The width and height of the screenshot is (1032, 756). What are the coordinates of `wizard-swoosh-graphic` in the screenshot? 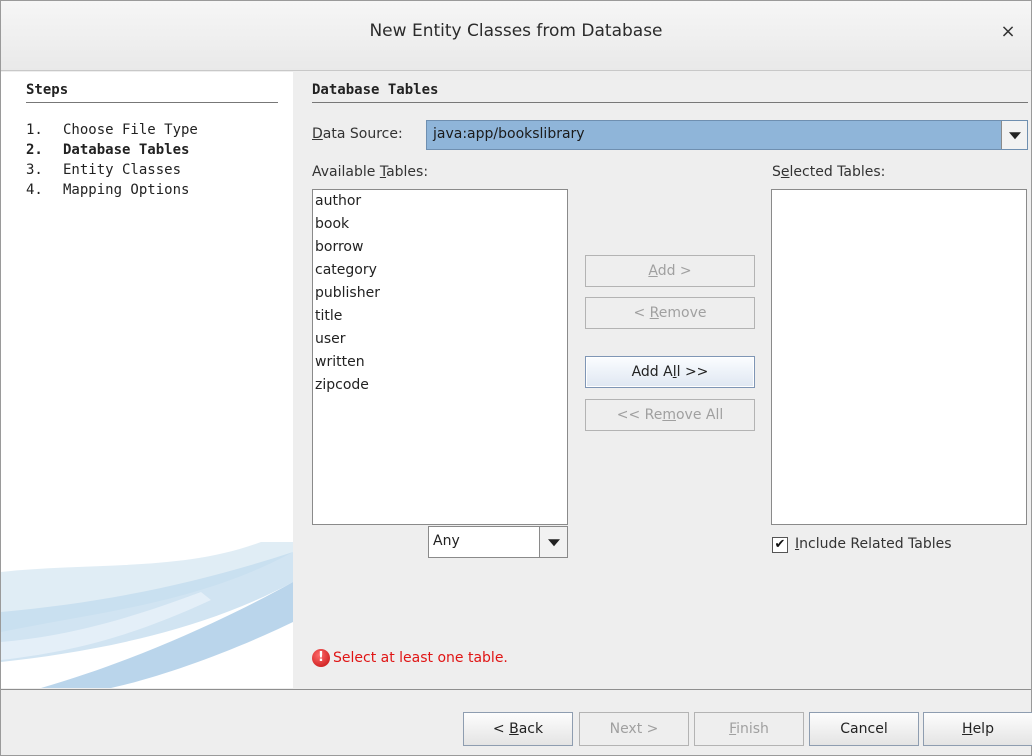 It's located at (147, 615).